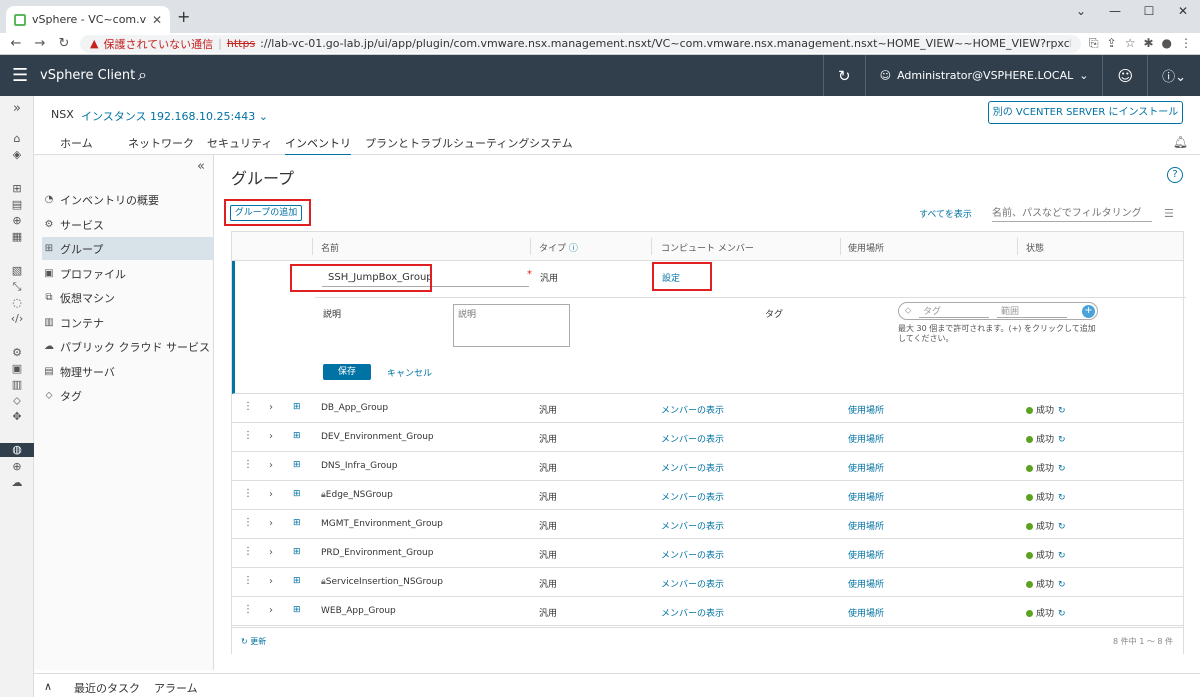 This screenshot has height=697, width=1200. Describe the element at coordinates (17, 138) in the screenshot. I see `home-icon: ⌂` at that location.